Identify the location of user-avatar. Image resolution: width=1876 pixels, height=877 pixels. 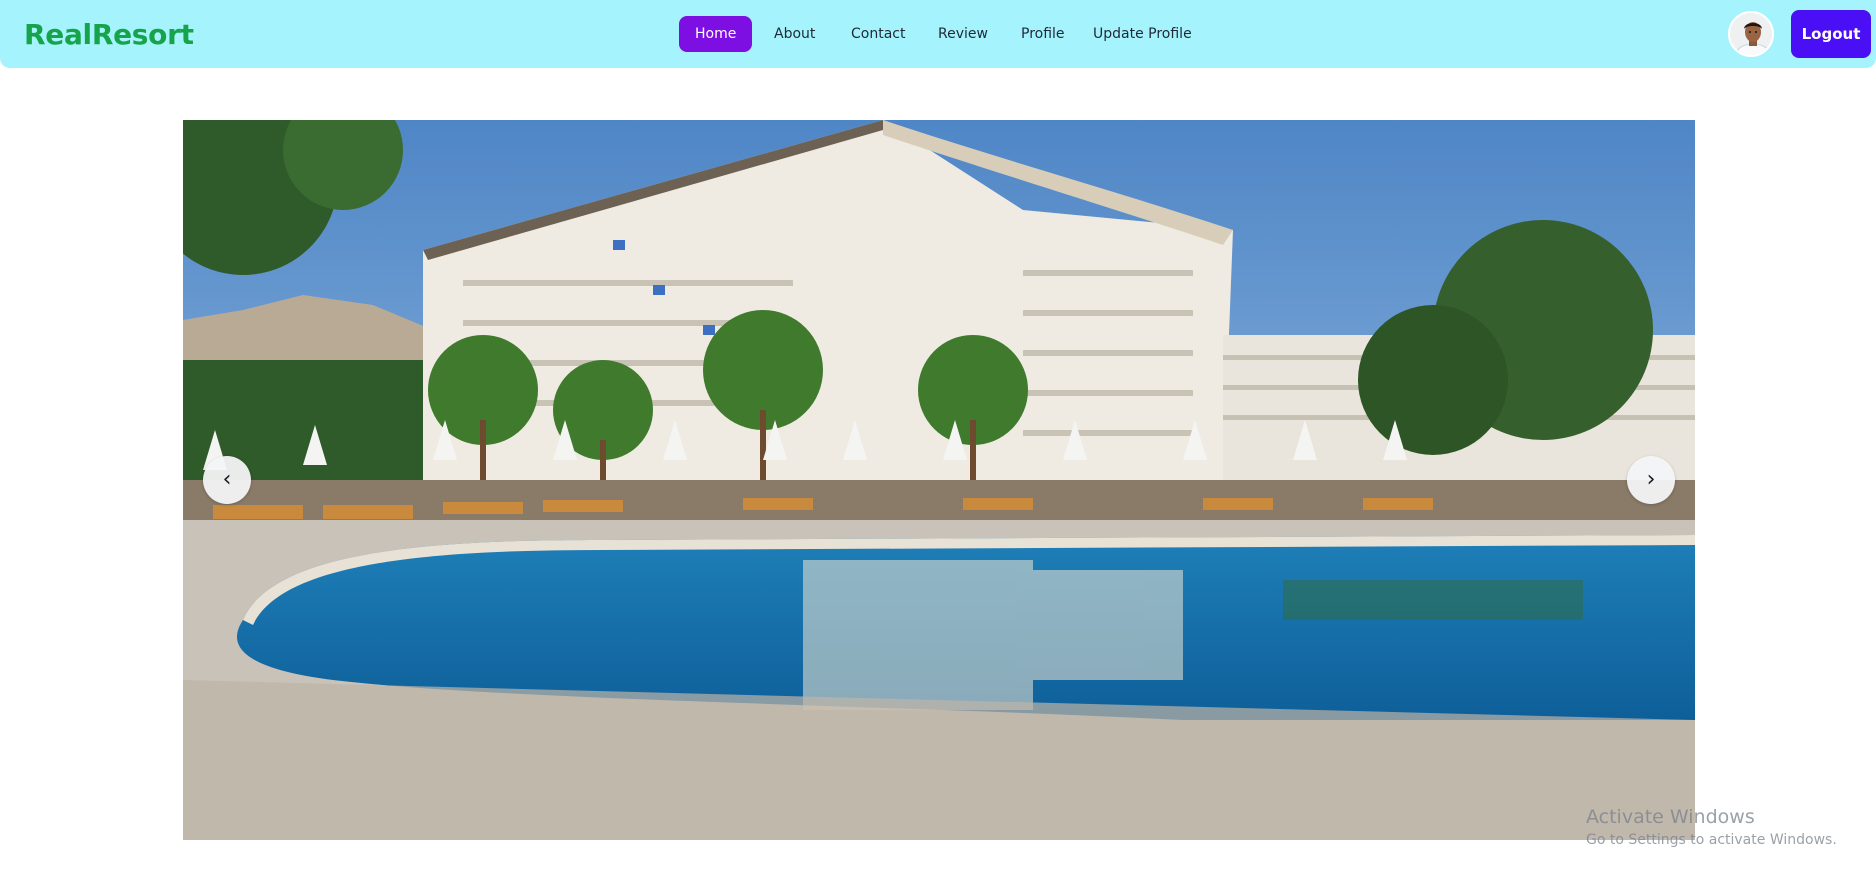
(1751, 34).